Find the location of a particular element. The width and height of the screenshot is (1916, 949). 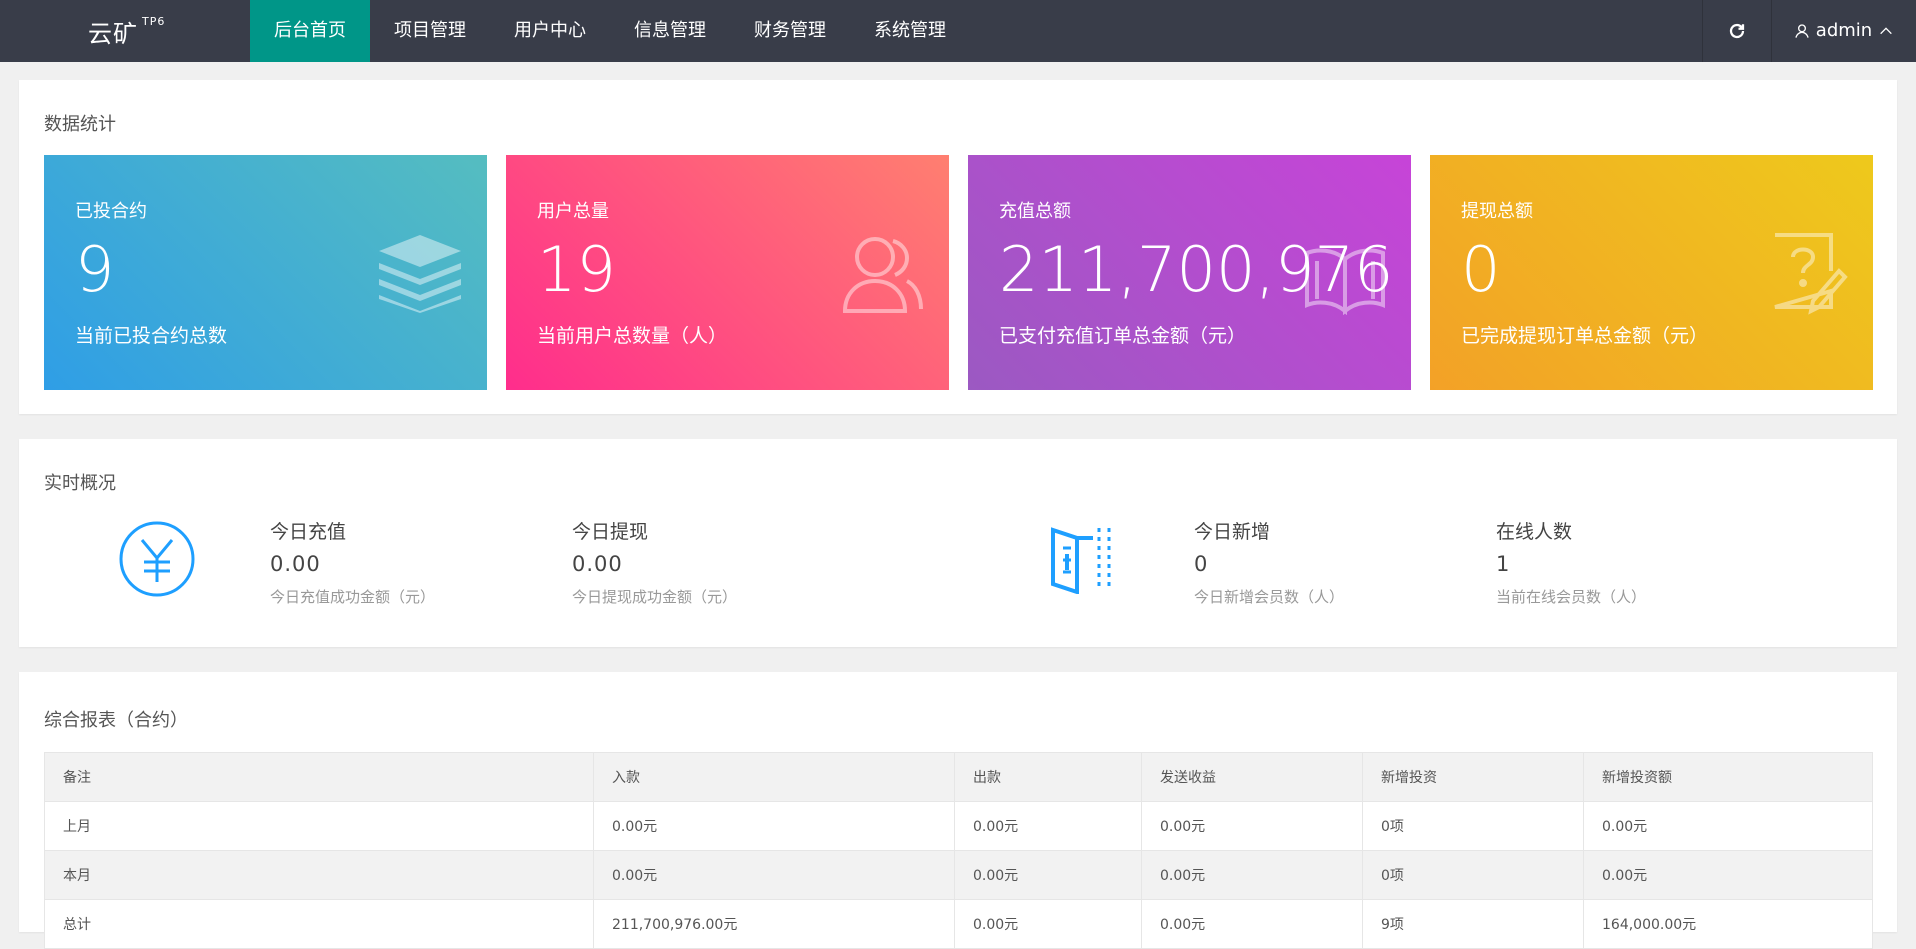

col-outgo: 出款 is located at coordinates (1048, 777).